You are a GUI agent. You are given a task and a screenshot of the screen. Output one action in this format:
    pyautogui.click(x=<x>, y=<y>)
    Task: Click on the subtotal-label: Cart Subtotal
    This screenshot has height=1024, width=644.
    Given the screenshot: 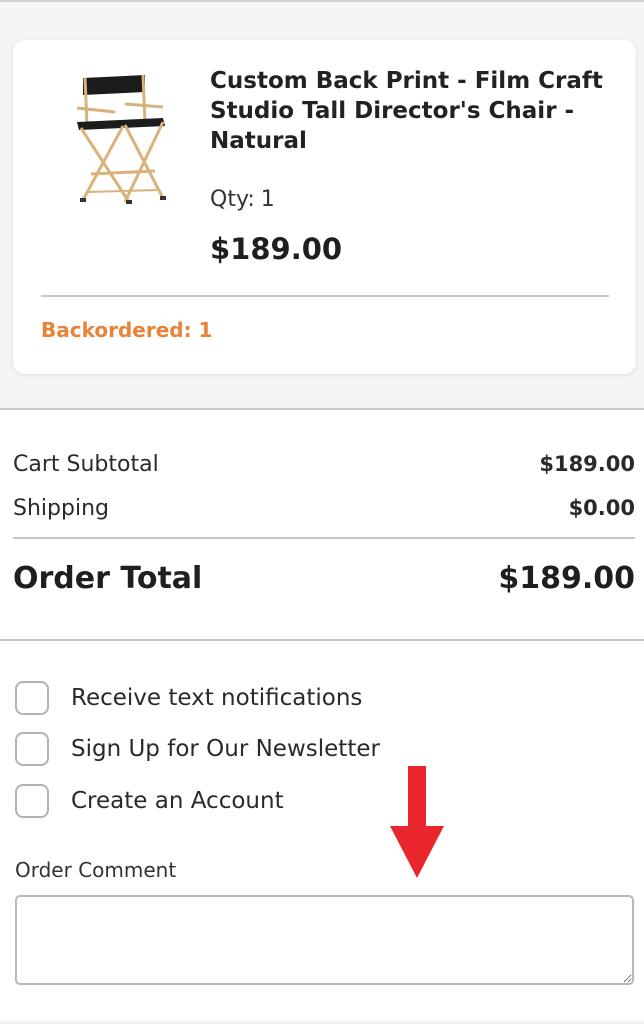 What is the action you would take?
    pyautogui.click(x=86, y=464)
    